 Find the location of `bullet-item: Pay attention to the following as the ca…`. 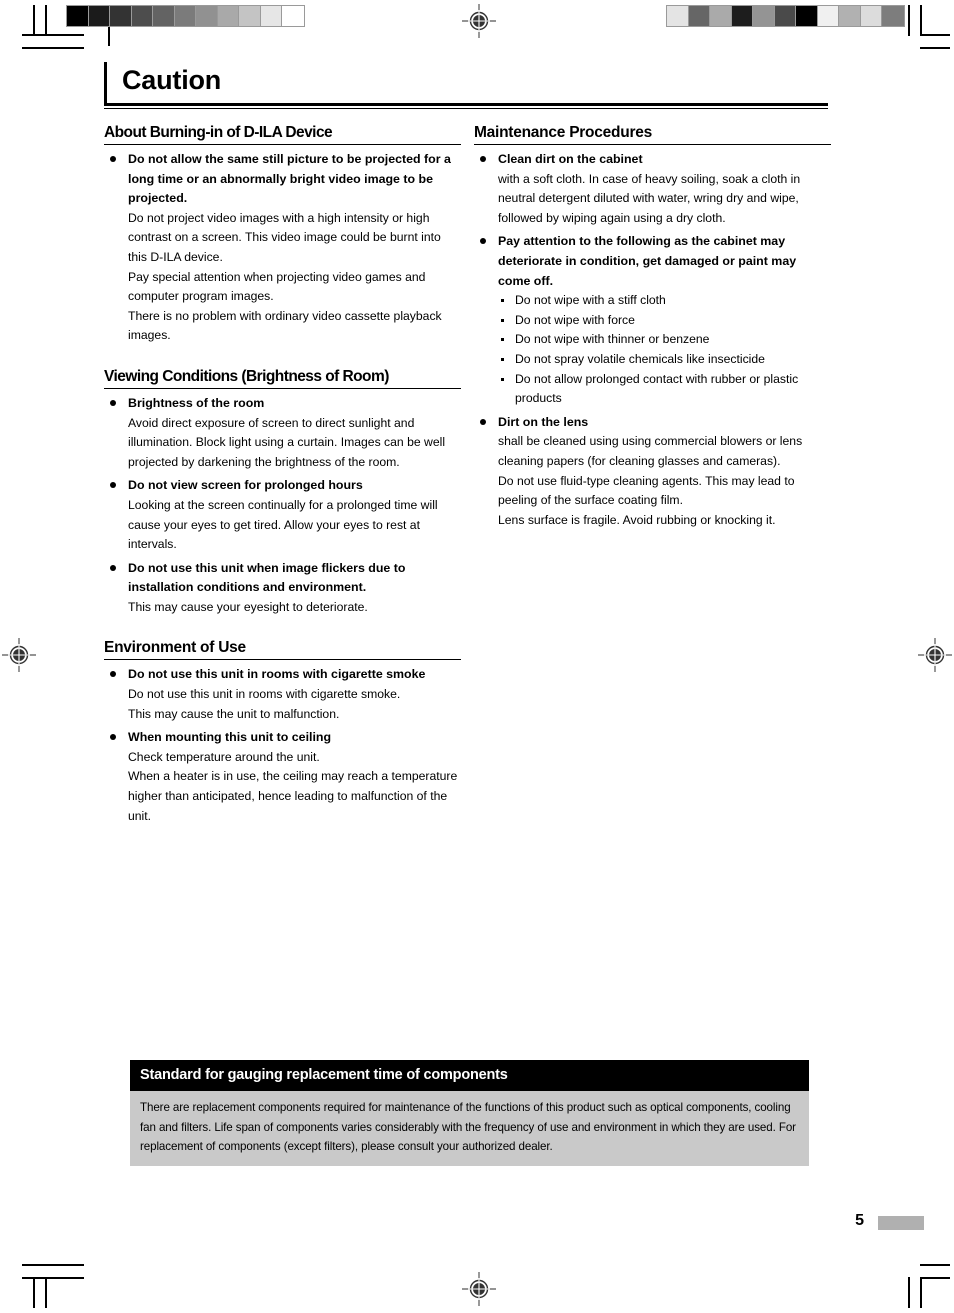

bullet-item: Pay attention to the following as the ca… is located at coordinates (652, 320).